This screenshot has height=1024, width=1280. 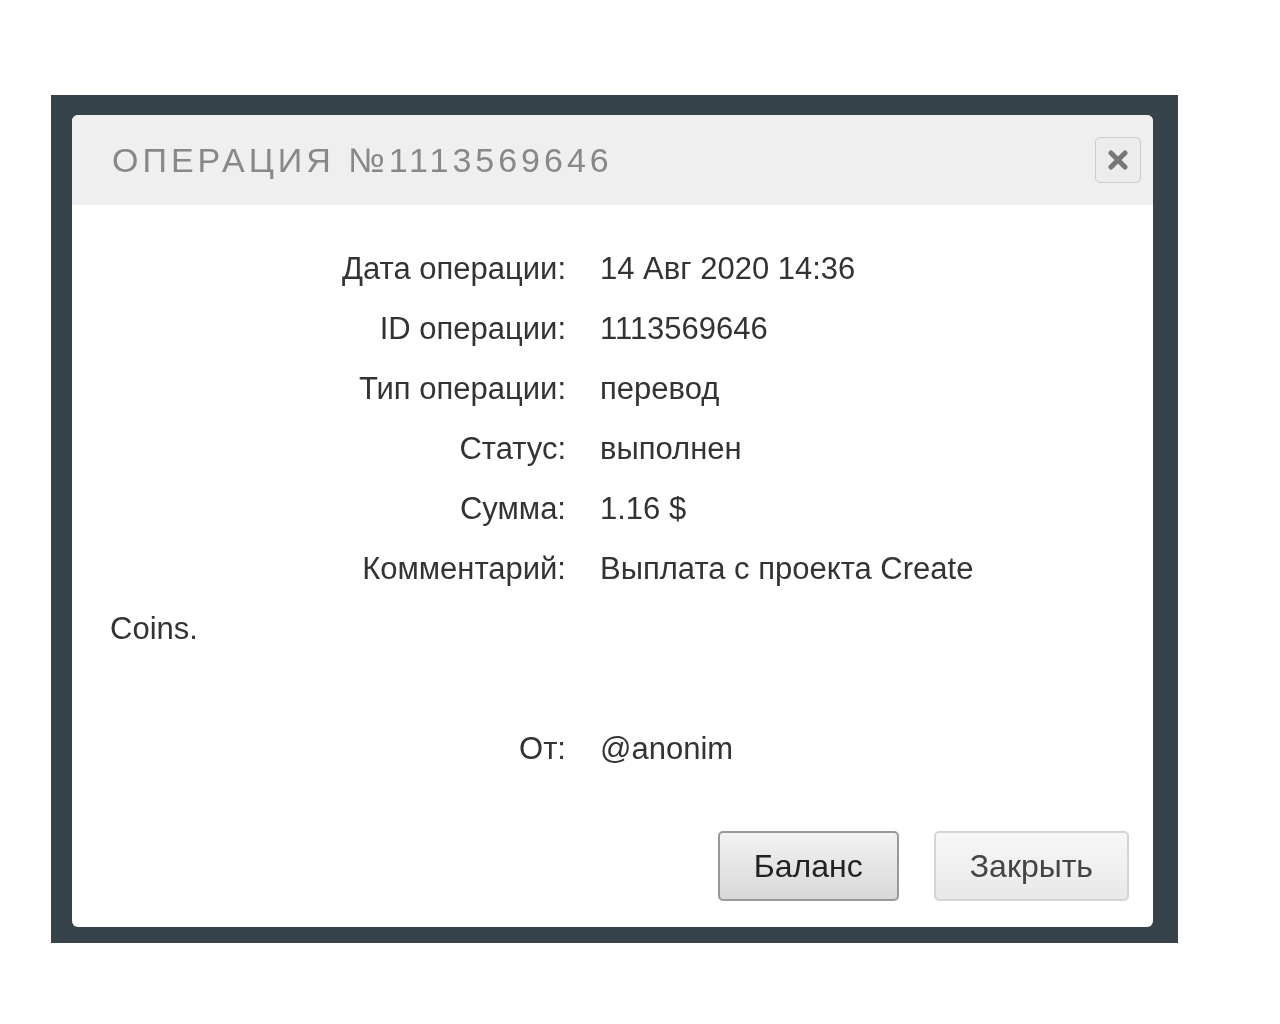 I want to click on field-label: ID операции:, so click(x=472, y=329).